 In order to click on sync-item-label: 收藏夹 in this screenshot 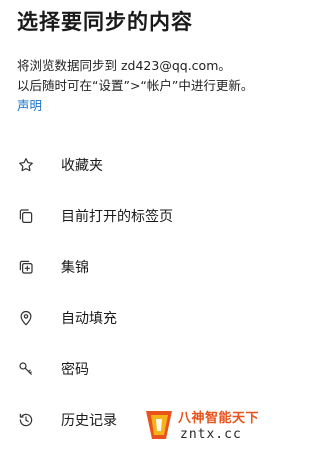, I will do `click(82, 165)`.